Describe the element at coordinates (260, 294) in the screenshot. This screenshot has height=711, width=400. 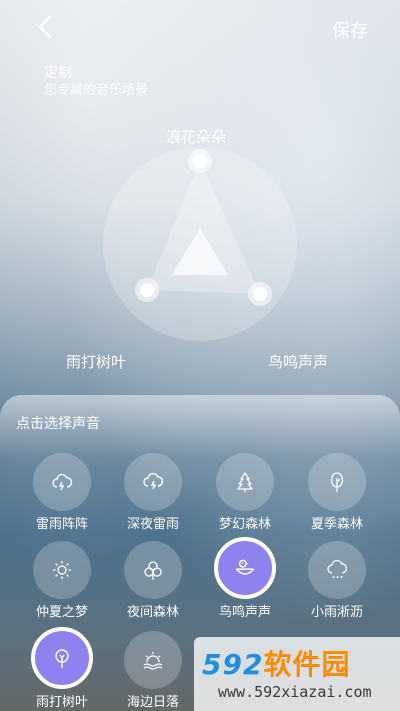
I see `mixer-node-right` at that location.